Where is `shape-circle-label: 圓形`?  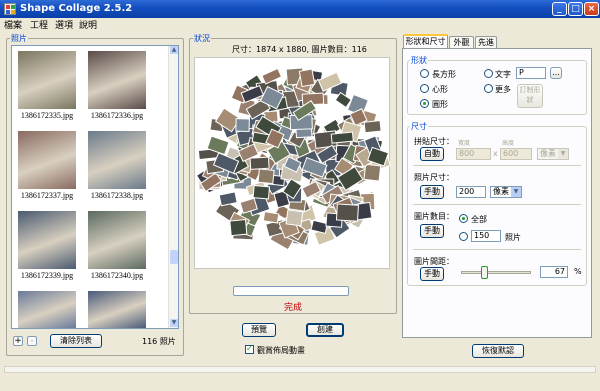
shape-circle-label: 圓形 is located at coordinates (440, 104).